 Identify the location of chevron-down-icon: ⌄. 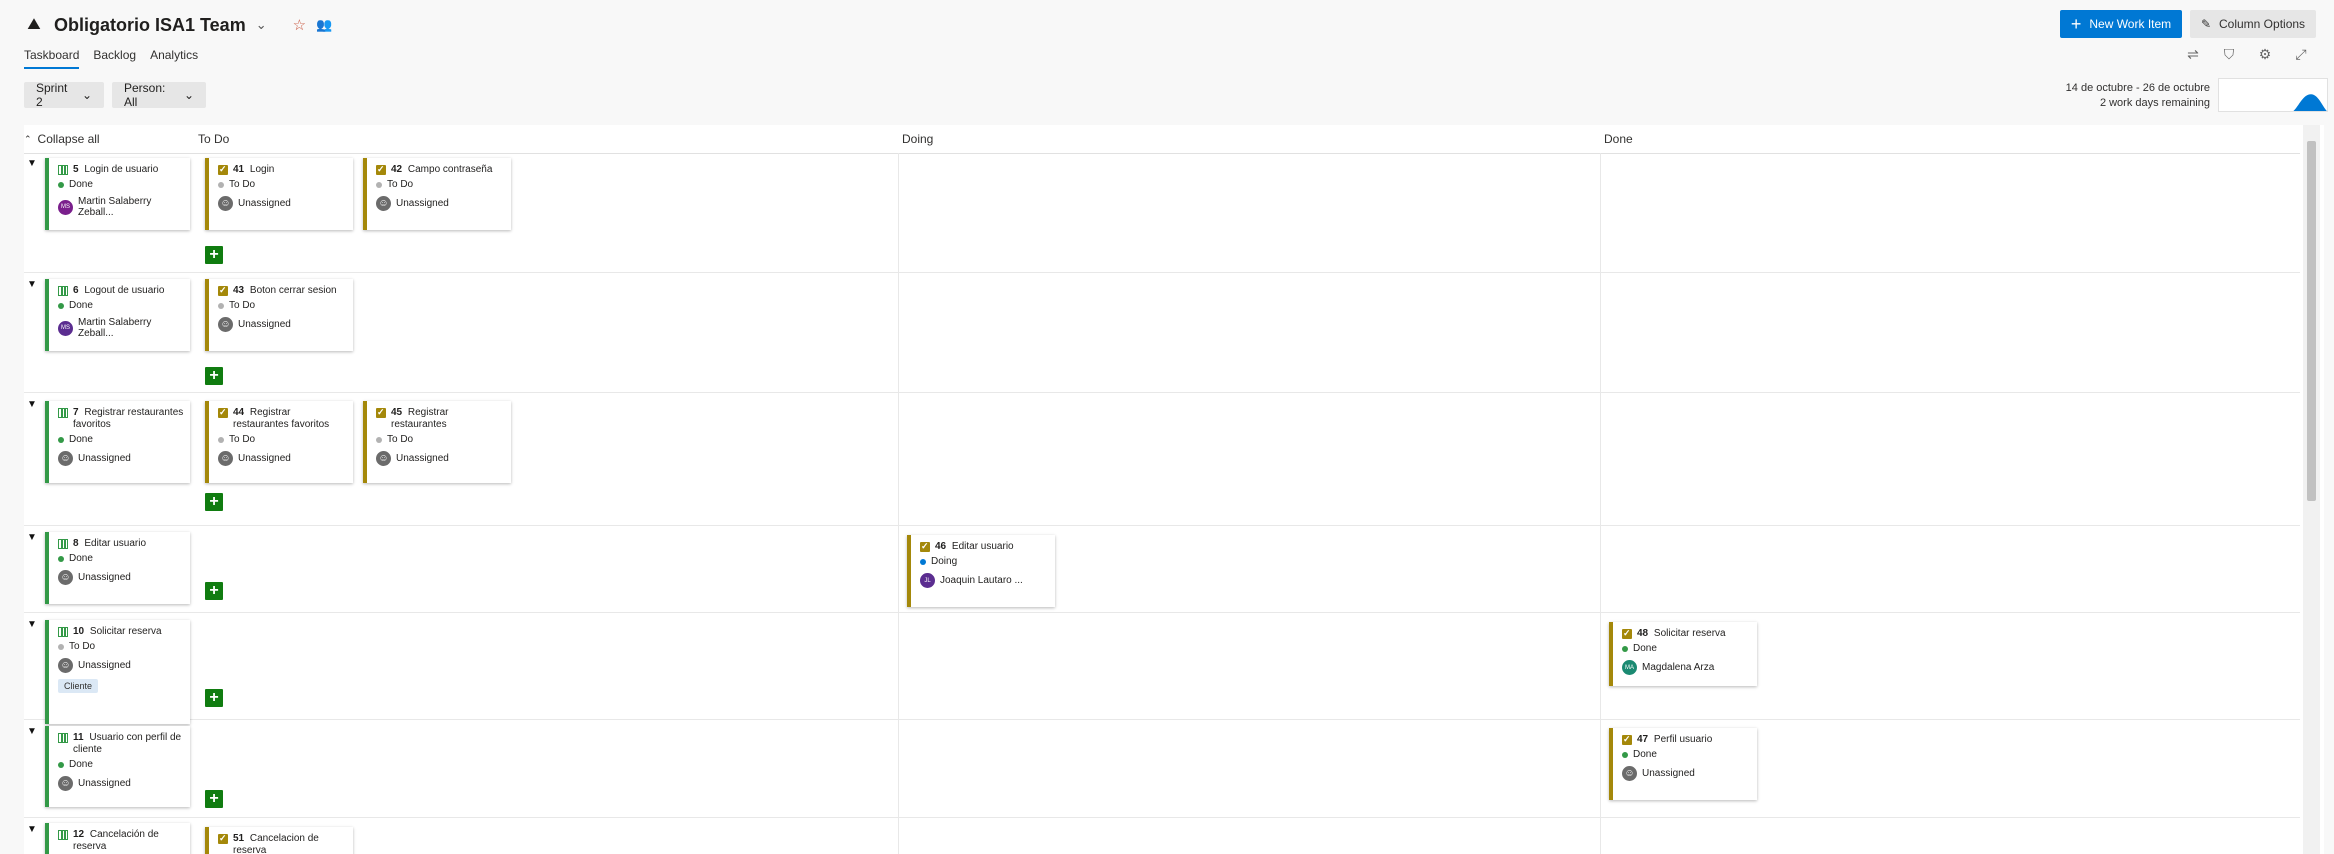
(261, 25).